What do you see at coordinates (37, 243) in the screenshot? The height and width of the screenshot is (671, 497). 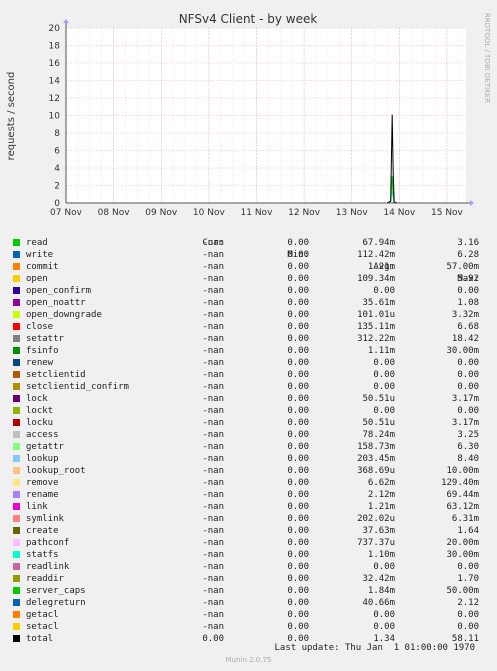 I see `legend-label: read` at bounding box center [37, 243].